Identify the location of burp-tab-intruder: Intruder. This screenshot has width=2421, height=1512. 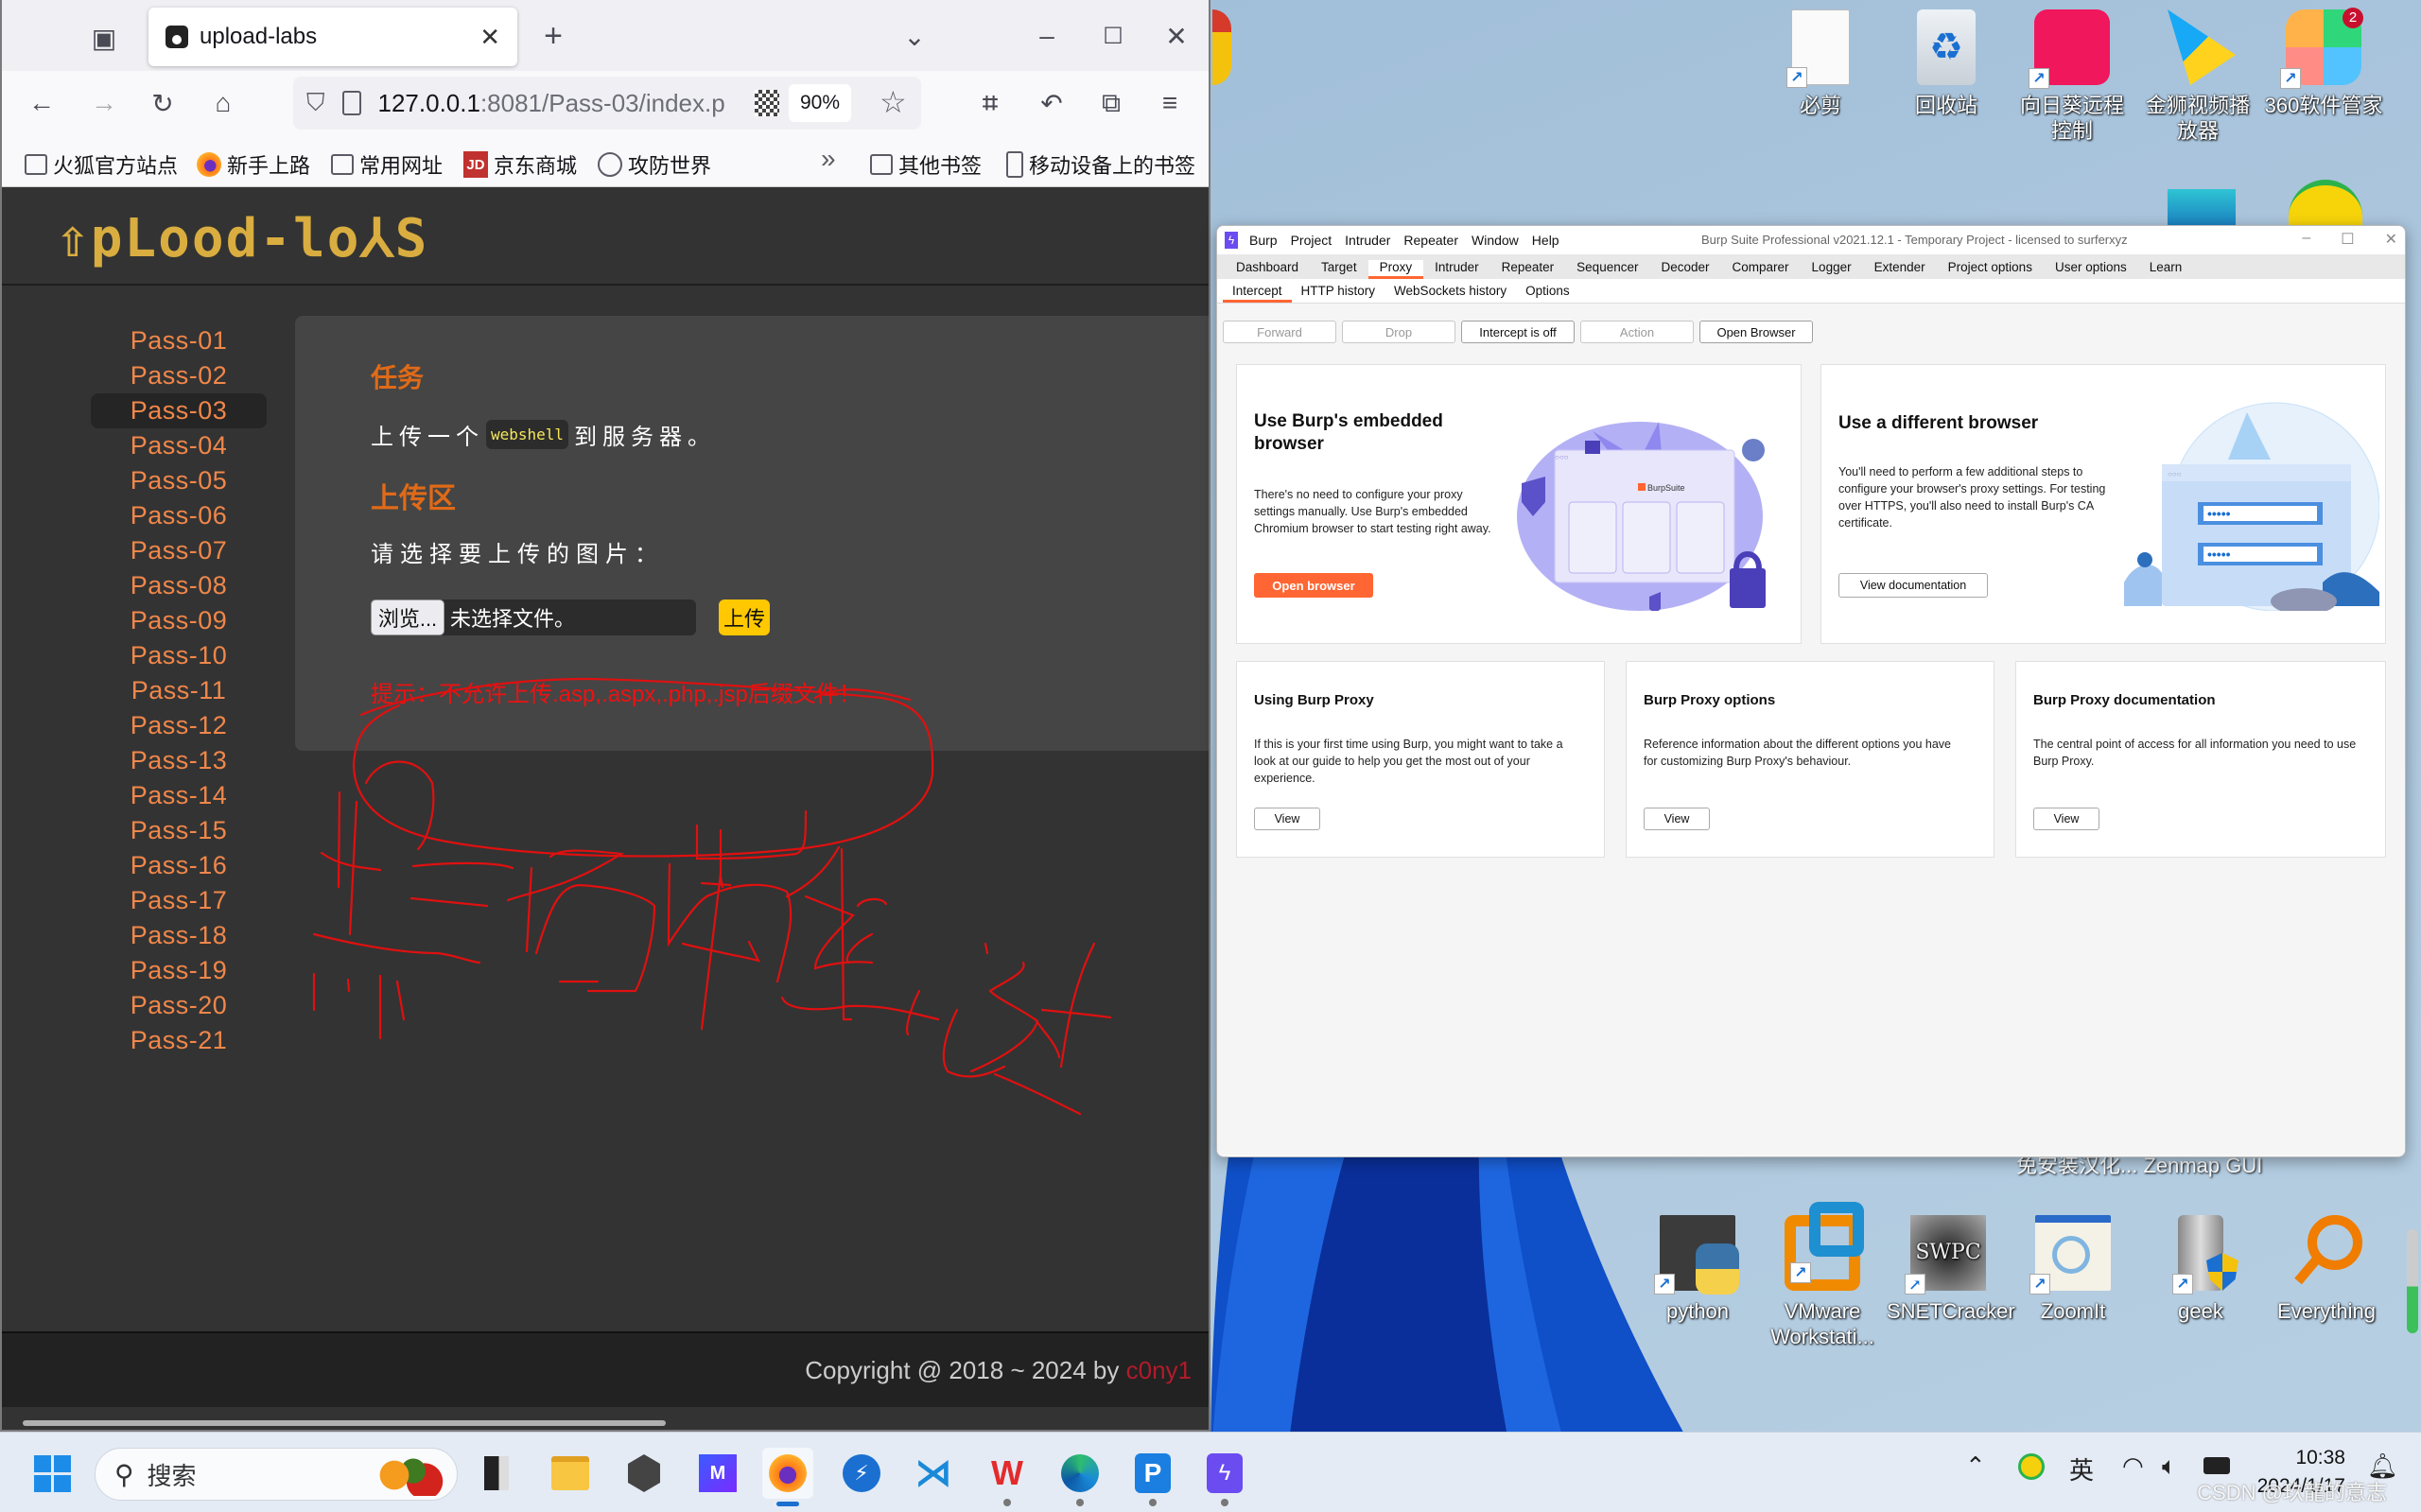
(1456, 269).